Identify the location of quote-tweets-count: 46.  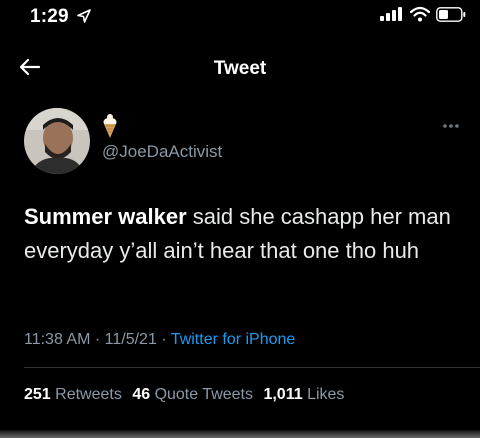
(141, 394).